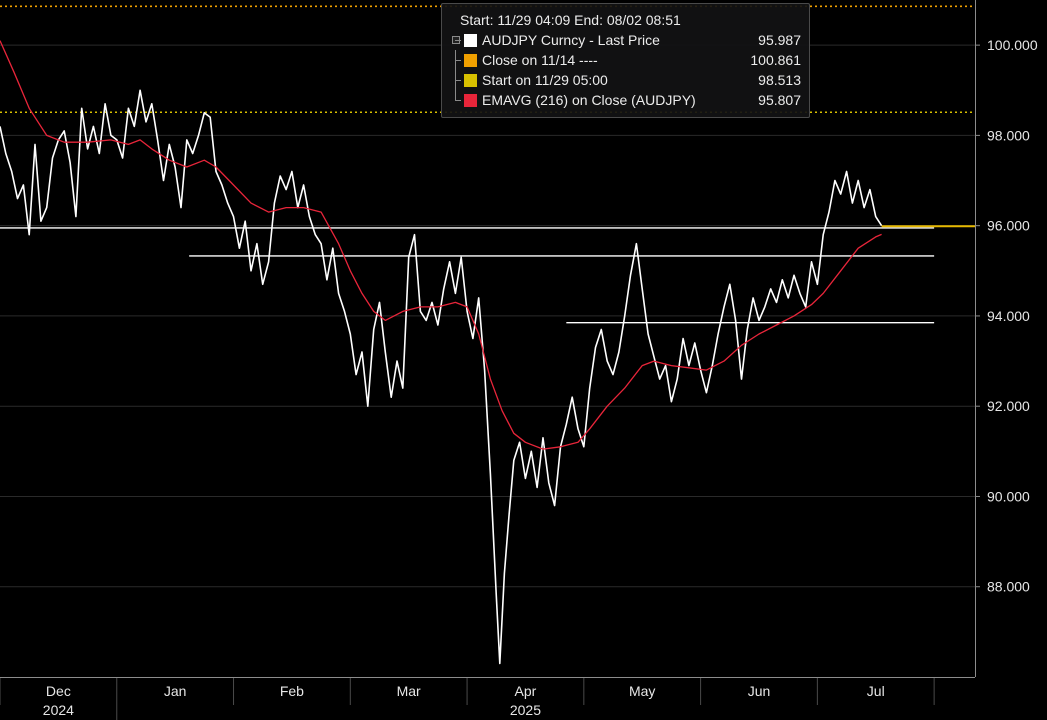 This screenshot has height=720, width=1047. What do you see at coordinates (759, 691) in the screenshot?
I see `x-tick-label: Jun` at bounding box center [759, 691].